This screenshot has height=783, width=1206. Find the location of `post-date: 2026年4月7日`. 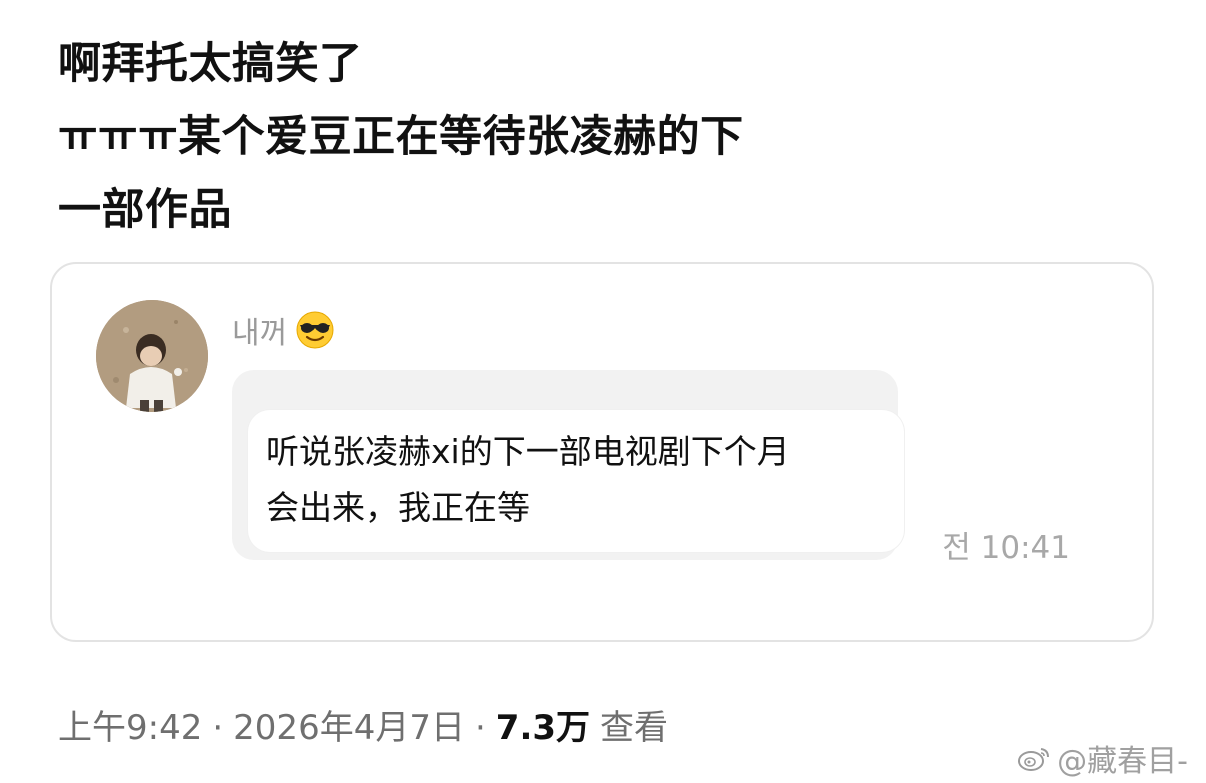

post-date: 2026年4月7日 is located at coordinates (349, 728).